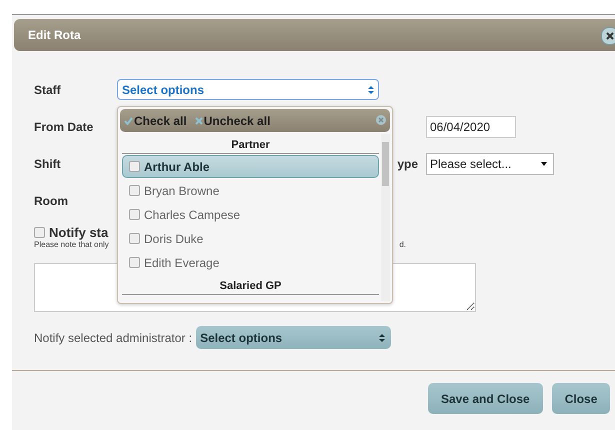  What do you see at coordinates (182, 191) in the screenshot?
I see `option-label: Bryan Browne` at bounding box center [182, 191].